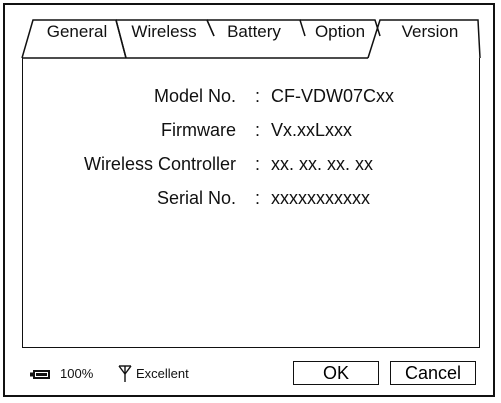 This screenshot has height=403, width=501. I want to click on tab-version: Version, so click(430, 32).